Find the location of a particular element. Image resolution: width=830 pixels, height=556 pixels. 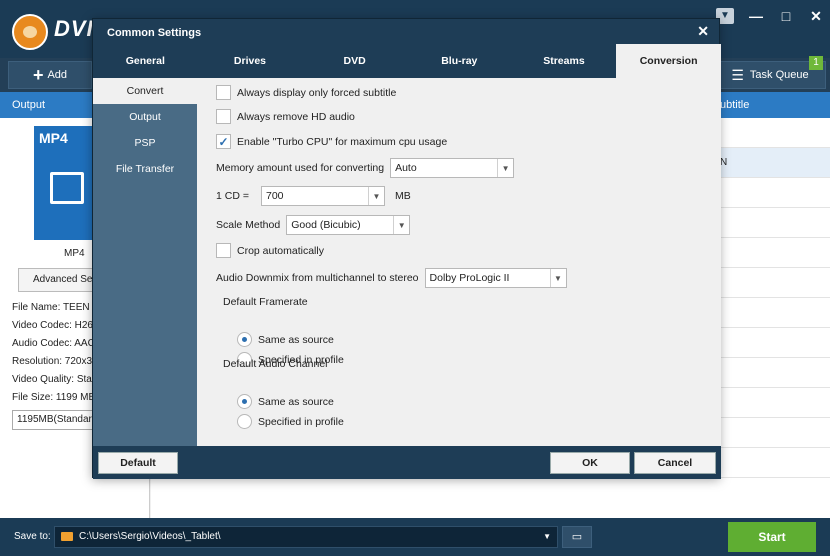

audio-channel-profile-label: Specified in profile is located at coordinates (301, 421).